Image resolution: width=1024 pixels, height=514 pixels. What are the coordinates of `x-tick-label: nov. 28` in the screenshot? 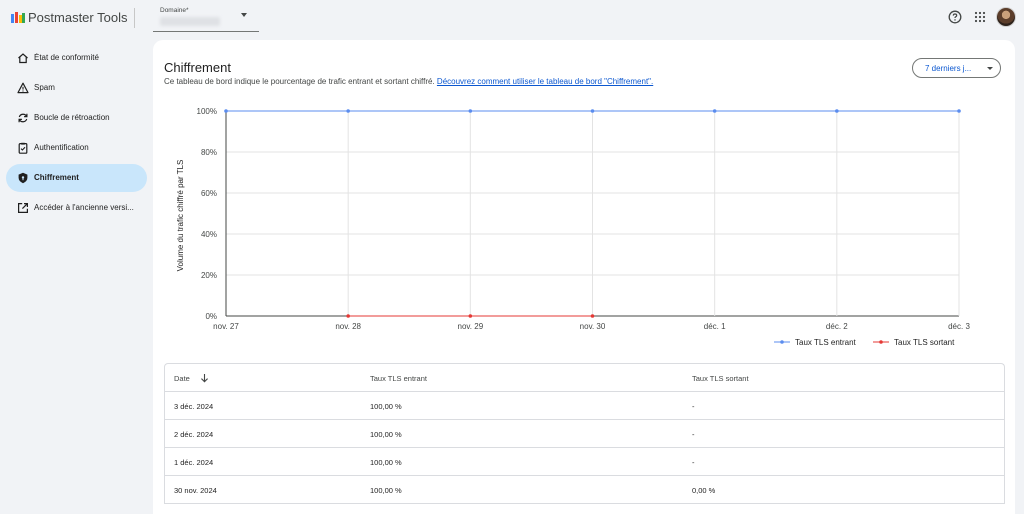 It's located at (348, 326).